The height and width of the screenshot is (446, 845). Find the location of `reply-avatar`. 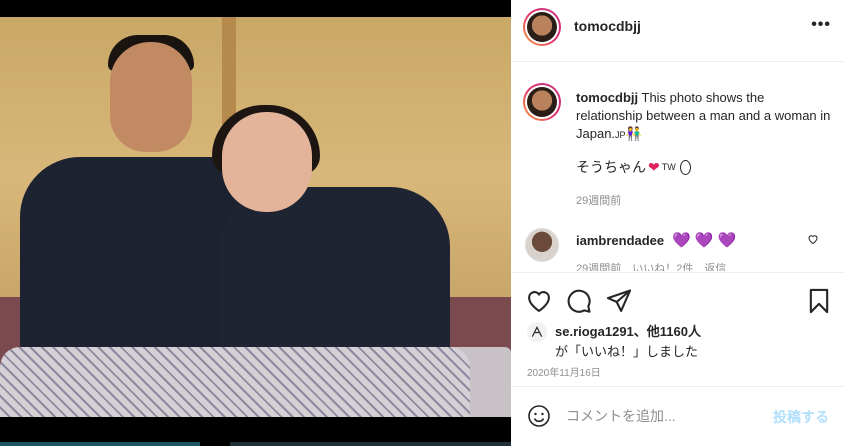

reply-avatar is located at coordinates (542, 245).